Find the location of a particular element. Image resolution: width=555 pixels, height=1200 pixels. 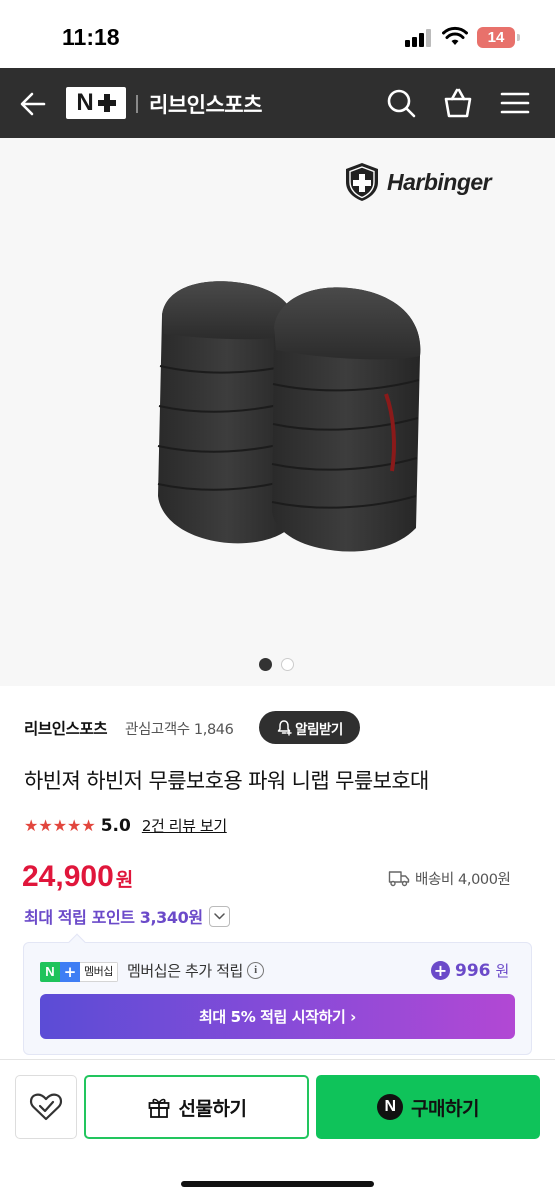

bell-plus-icon is located at coordinates (284, 728).